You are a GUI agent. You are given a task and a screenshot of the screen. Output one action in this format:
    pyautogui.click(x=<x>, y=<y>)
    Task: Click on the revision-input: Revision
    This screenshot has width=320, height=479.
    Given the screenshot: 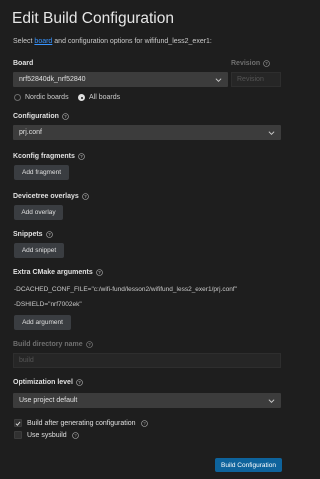 What is the action you would take?
    pyautogui.click(x=256, y=79)
    